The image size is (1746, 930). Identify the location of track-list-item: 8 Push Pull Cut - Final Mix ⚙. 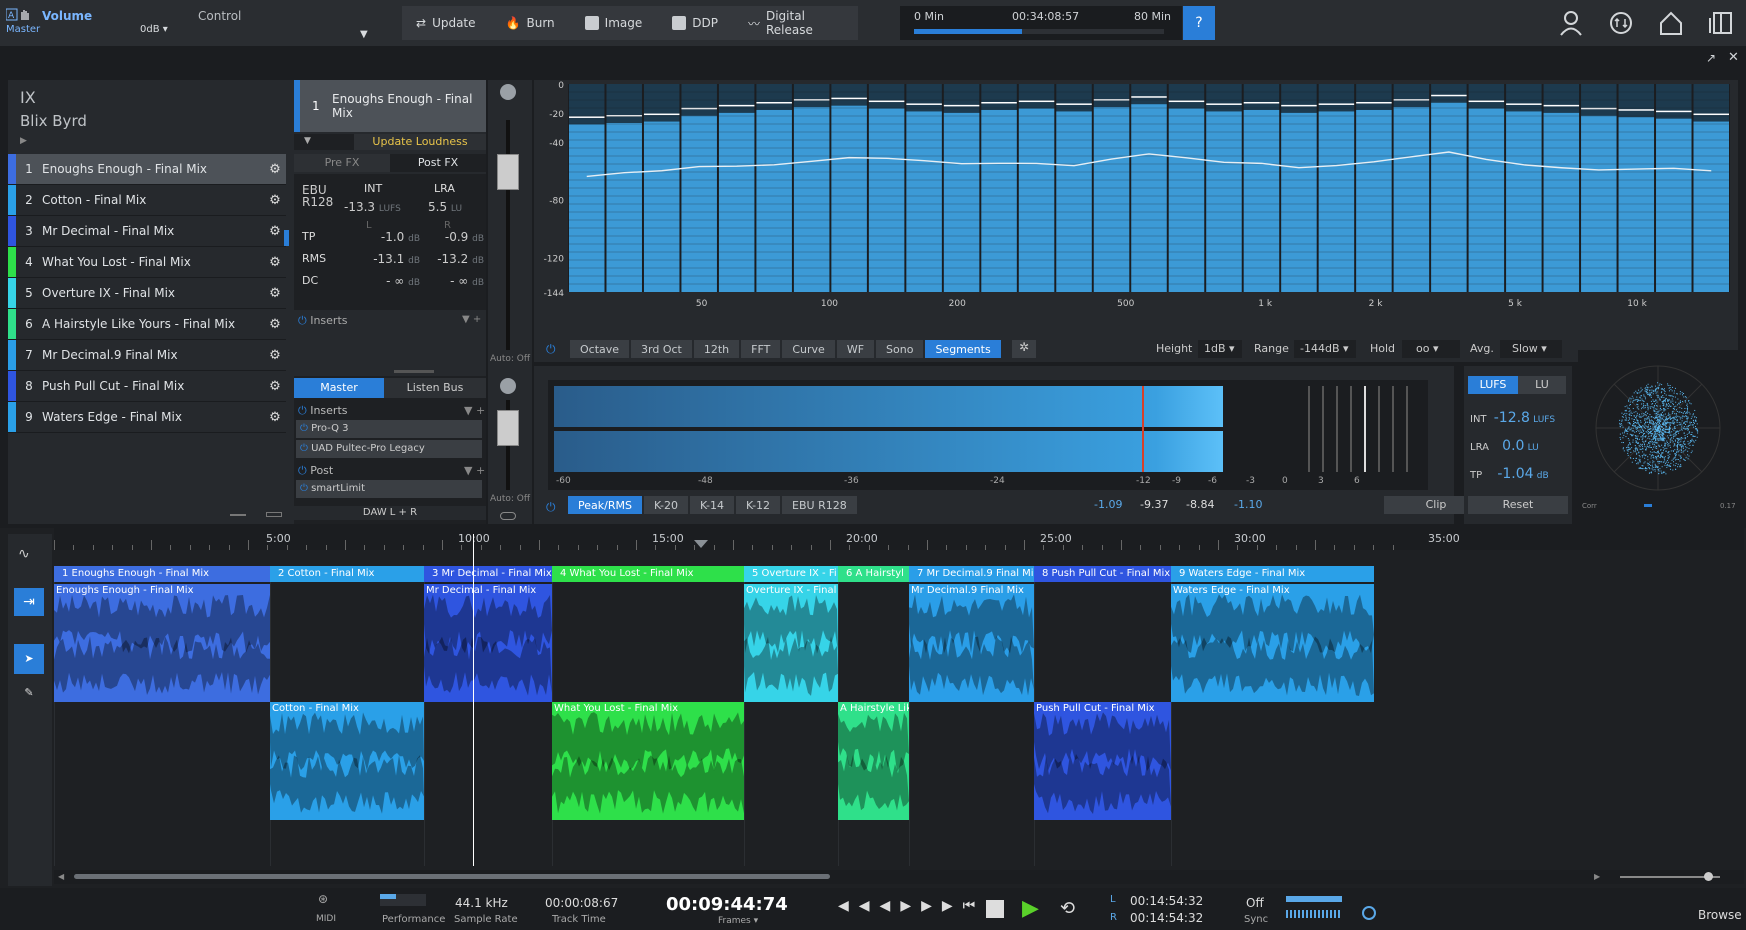
(147, 386).